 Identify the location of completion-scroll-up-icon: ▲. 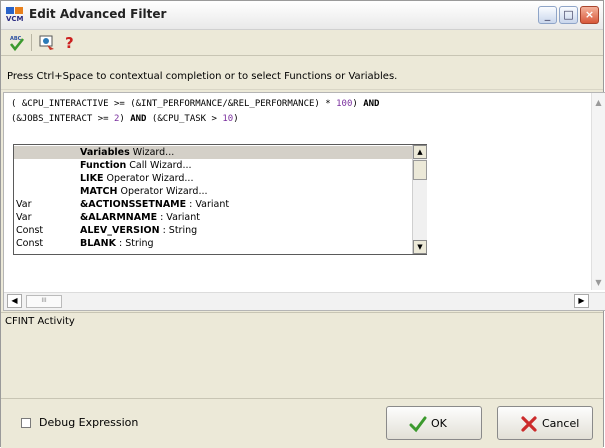
(420, 152).